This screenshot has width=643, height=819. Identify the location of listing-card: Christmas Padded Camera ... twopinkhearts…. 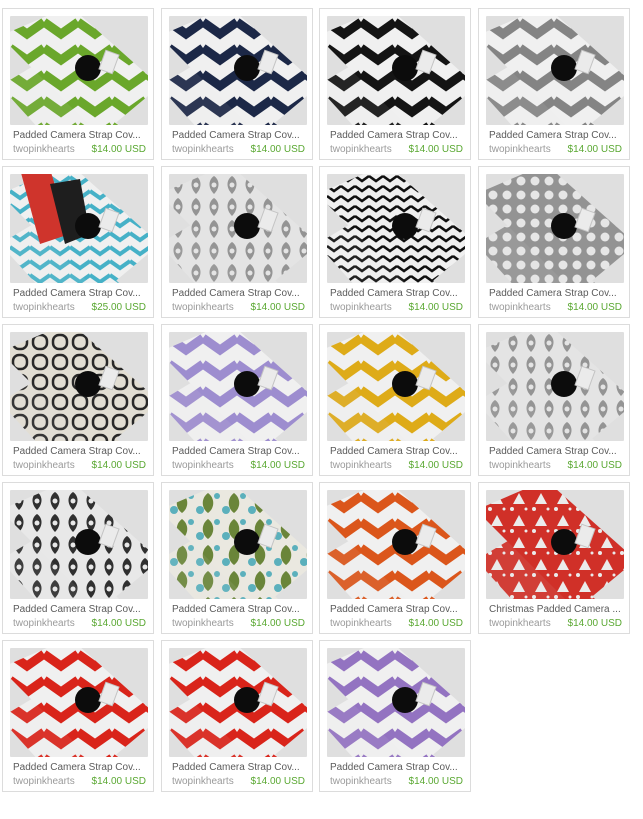
(554, 558).